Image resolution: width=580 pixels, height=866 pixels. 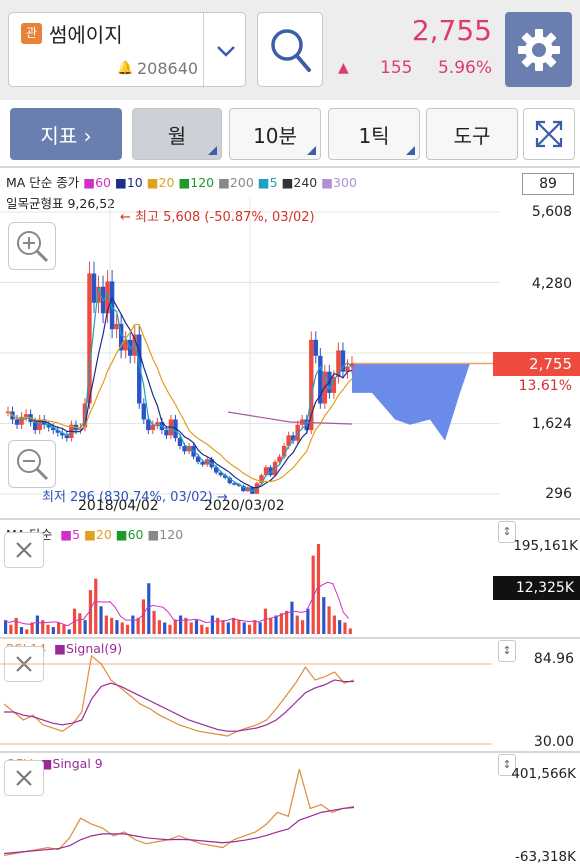 I want to click on fullscreen-button, so click(x=549, y=134).